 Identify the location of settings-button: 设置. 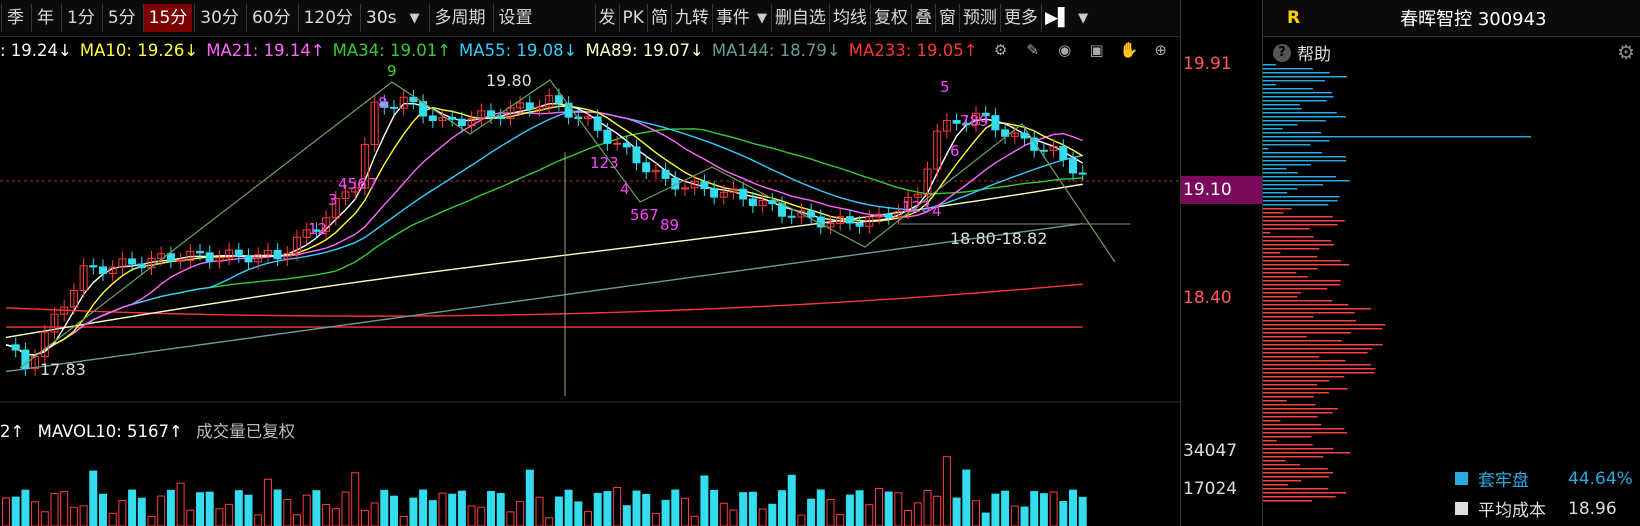
(515, 18).